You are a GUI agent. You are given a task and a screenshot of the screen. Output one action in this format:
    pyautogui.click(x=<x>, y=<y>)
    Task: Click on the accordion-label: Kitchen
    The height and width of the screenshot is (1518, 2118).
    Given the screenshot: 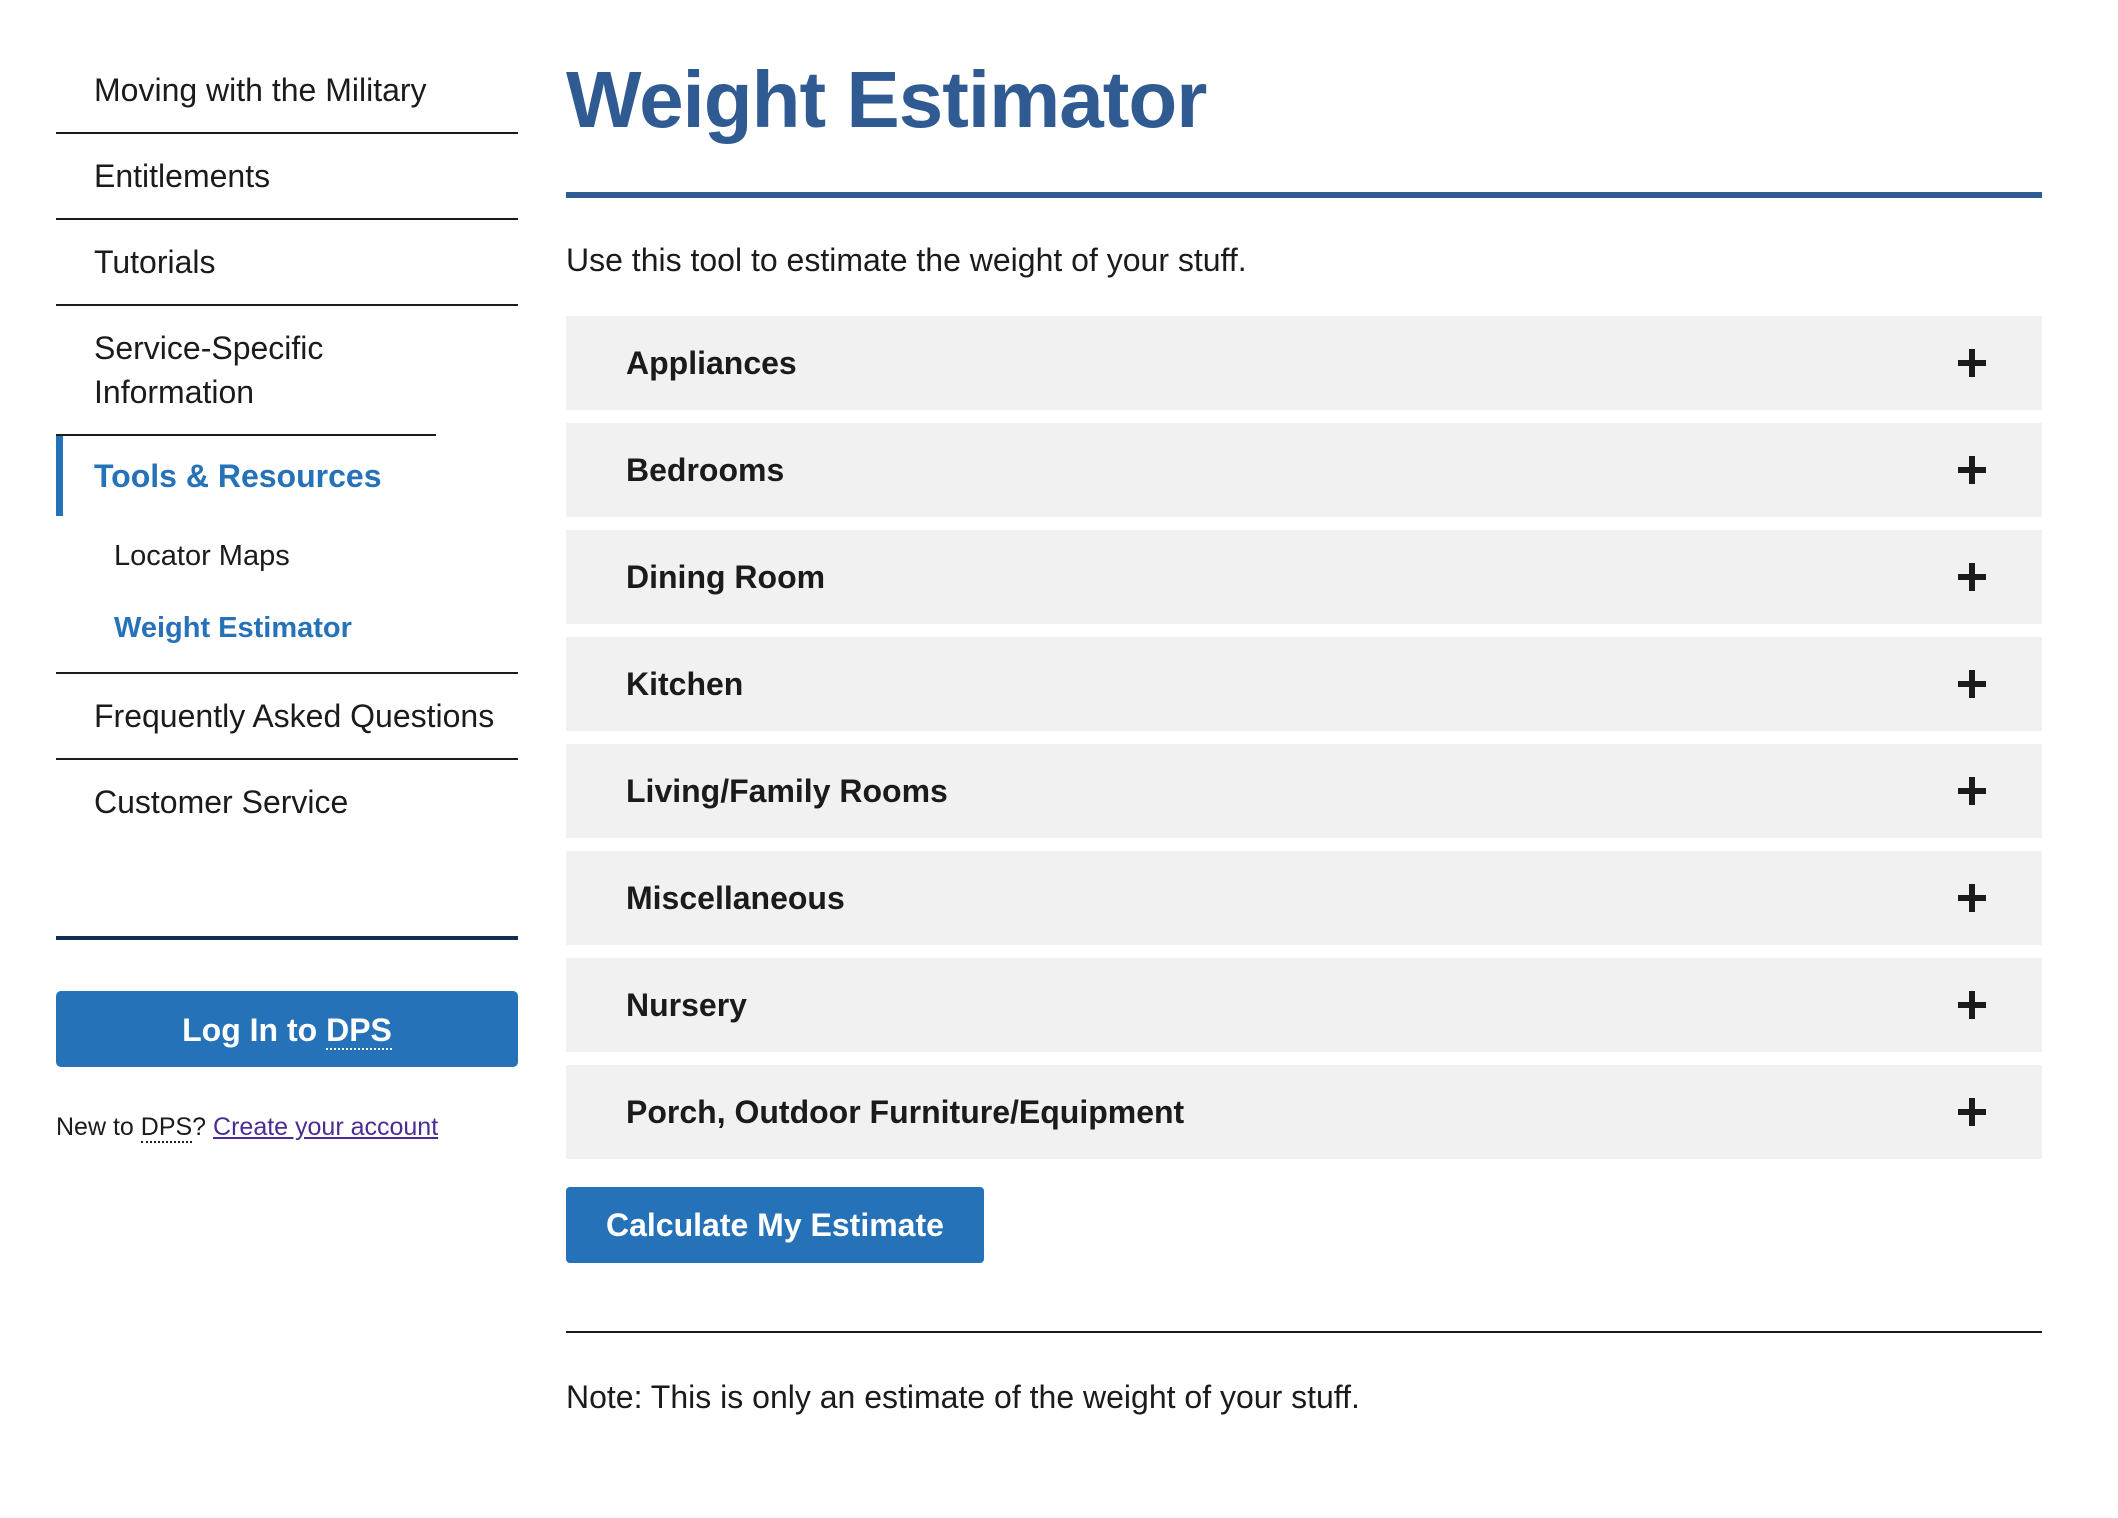 What is the action you would take?
    pyautogui.click(x=685, y=683)
    